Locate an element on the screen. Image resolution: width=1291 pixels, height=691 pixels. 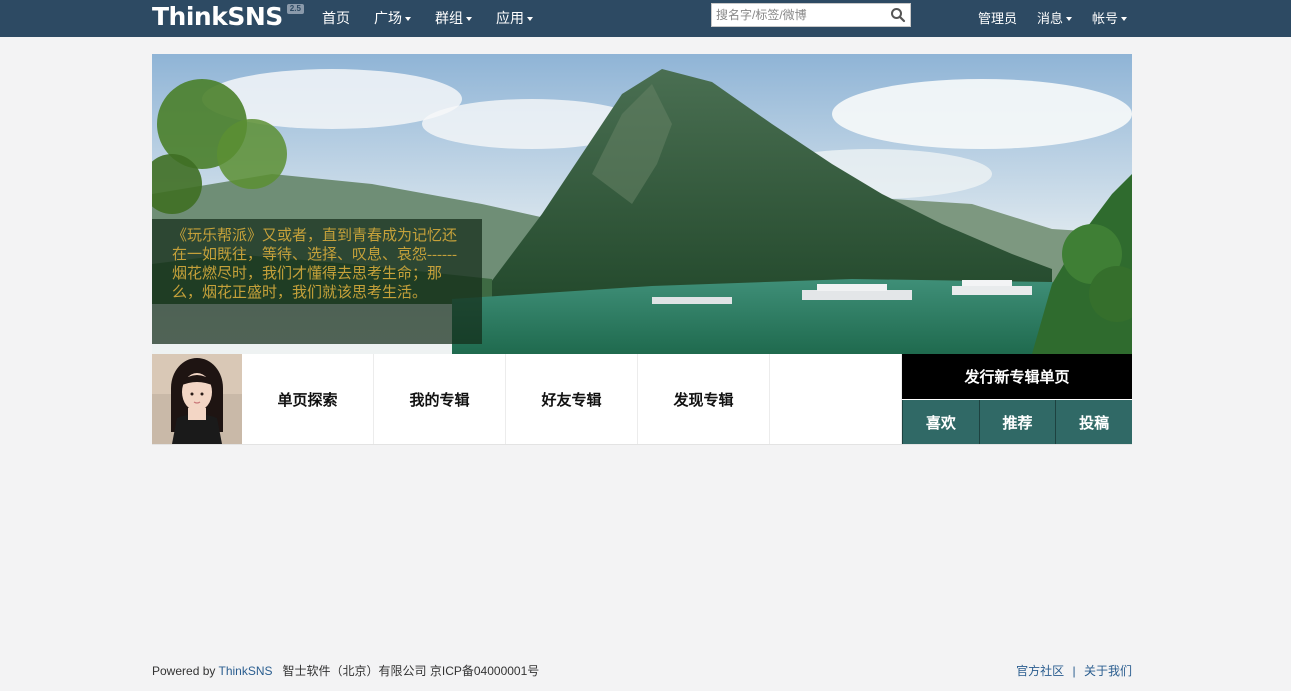
tab-discover-albums: 发现专辑 is located at coordinates (704, 399).